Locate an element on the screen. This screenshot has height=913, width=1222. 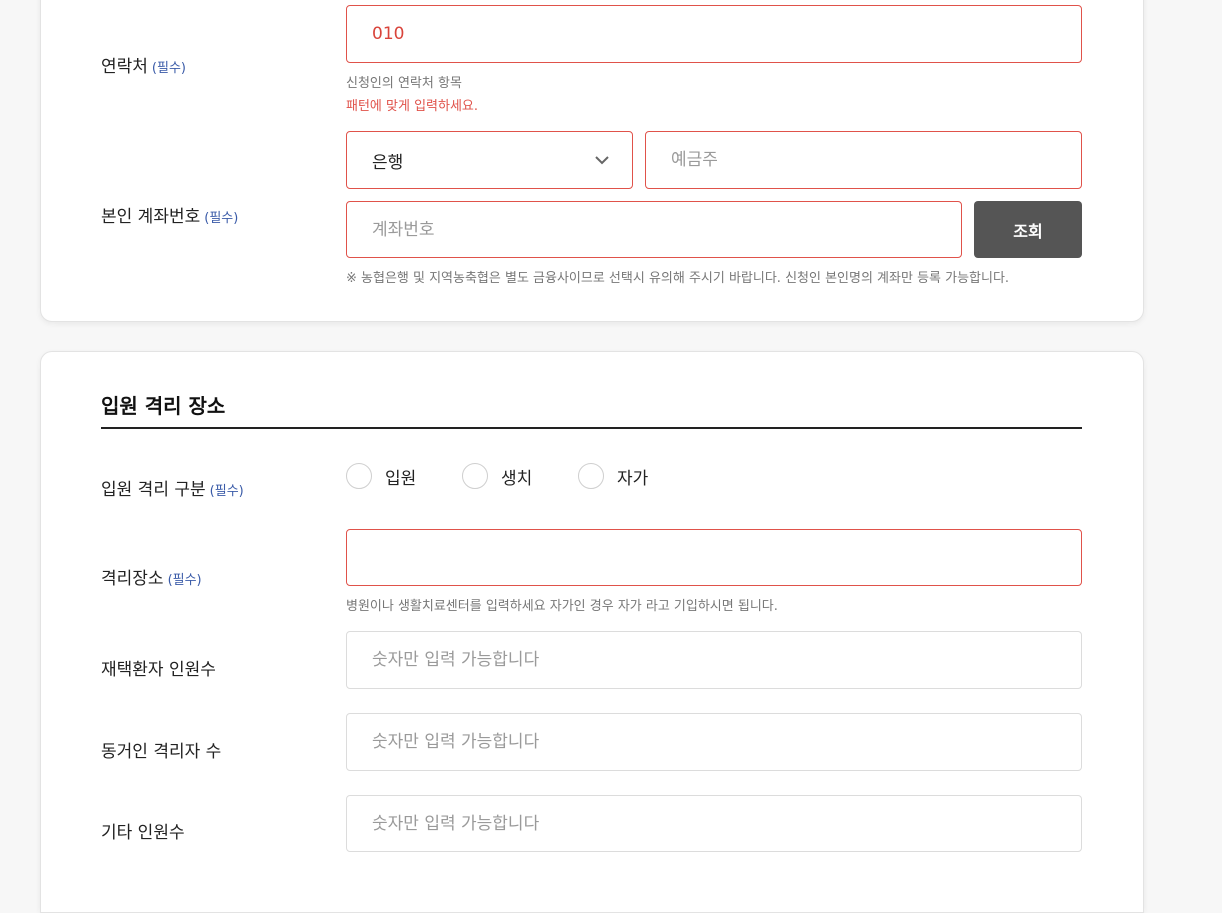
quarantine-place-input is located at coordinates (709, 557).